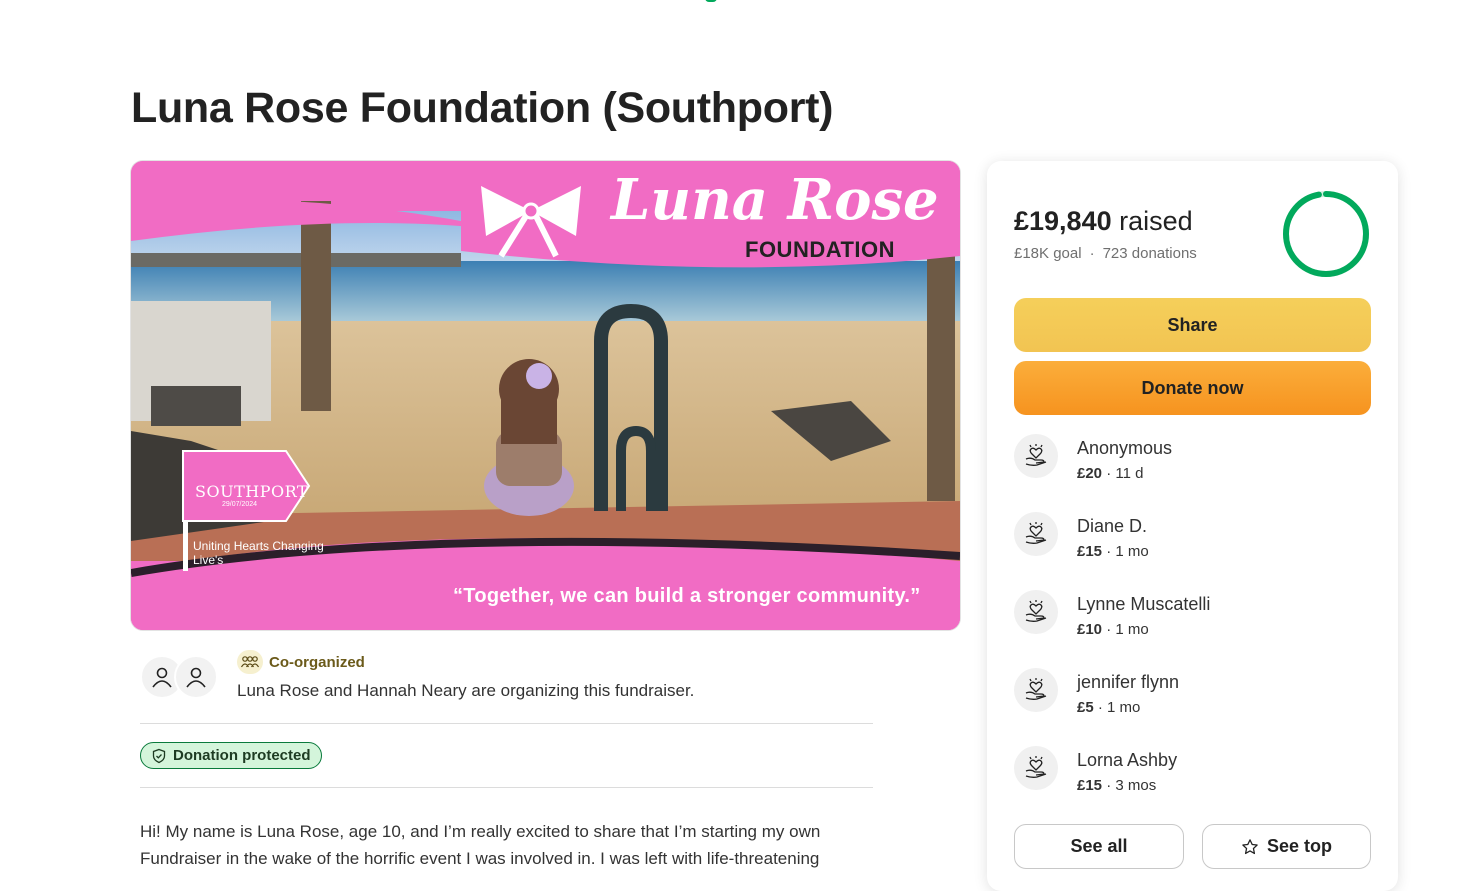 Image resolution: width=1483 pixels, height=891 pixels. I want to click on see-all-label: See all, so click(1099, 846).